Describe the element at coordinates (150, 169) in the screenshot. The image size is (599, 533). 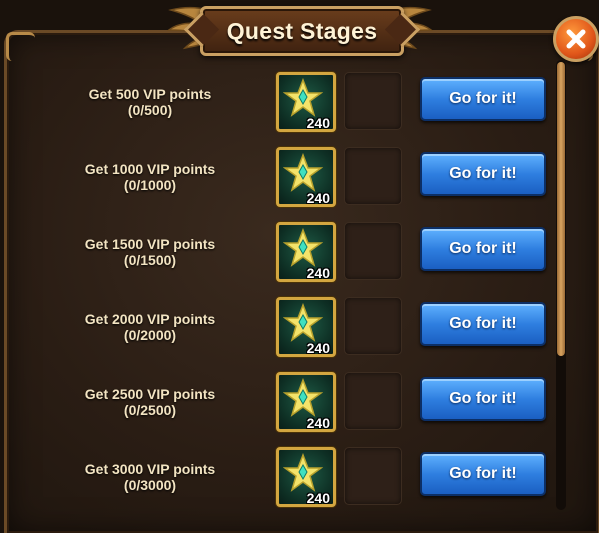
I see `stage-label: Get 1000 VIP points` at that location.